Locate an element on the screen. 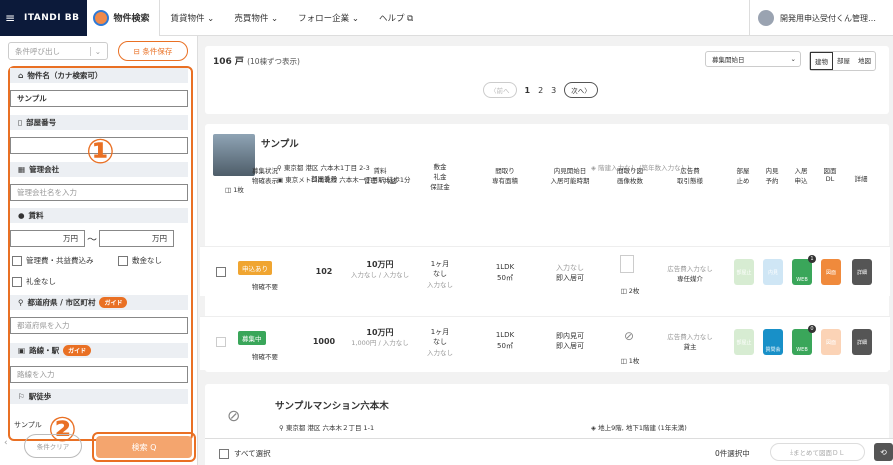 This screenshot has width=893, height=465. avatar is located at coordinates (766, 18).